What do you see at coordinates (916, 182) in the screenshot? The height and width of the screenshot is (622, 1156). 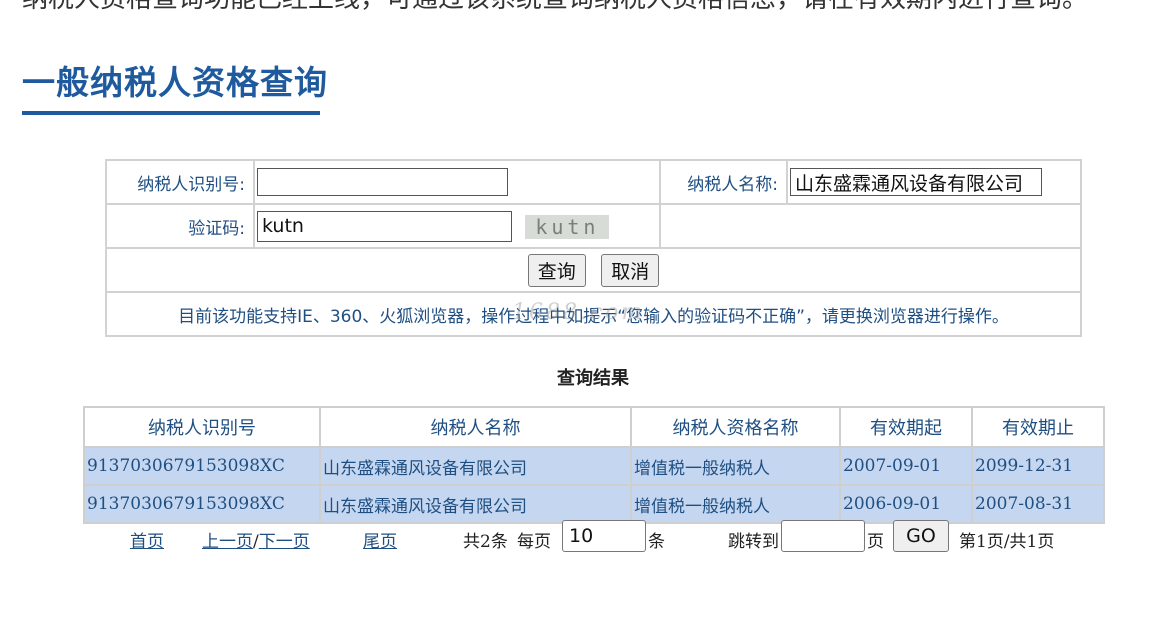 I see `taxpayer-name-input` at bounding box center [916, 182].